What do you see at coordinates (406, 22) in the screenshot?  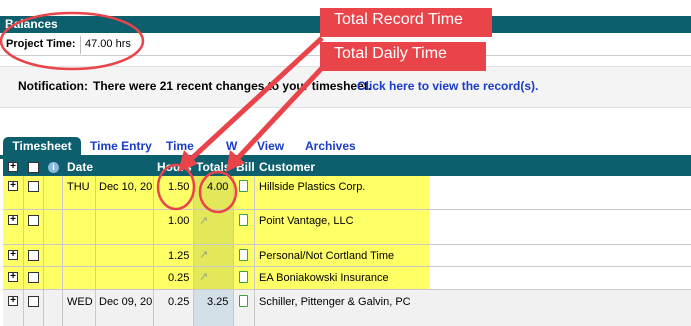 I see `callout-total-record-time: Total Record Time` at bounding box center [406, 22].